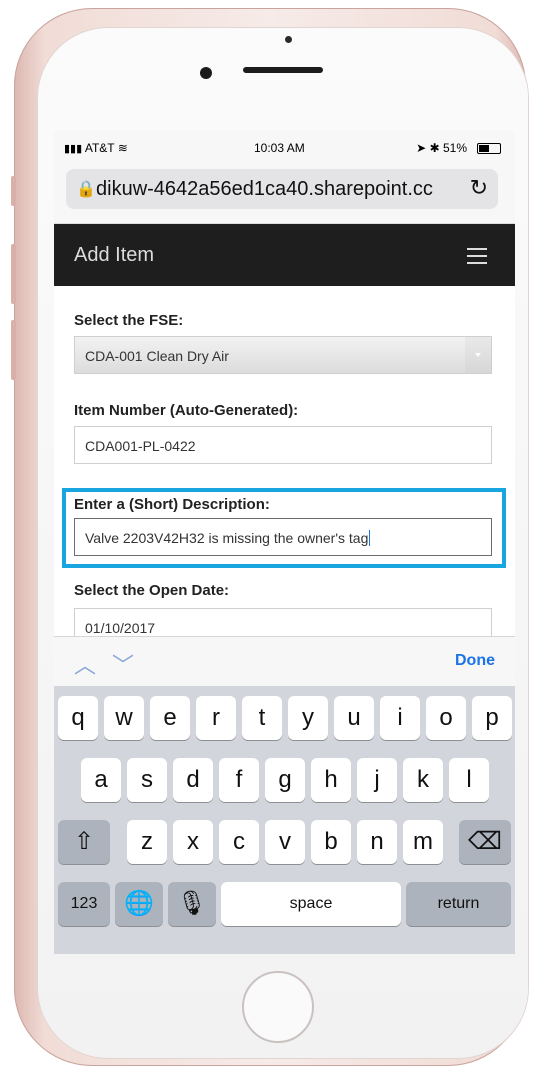 This screenshot has width=540, height=1074. I want to click on numbers-key: 123, so click(84, 904).